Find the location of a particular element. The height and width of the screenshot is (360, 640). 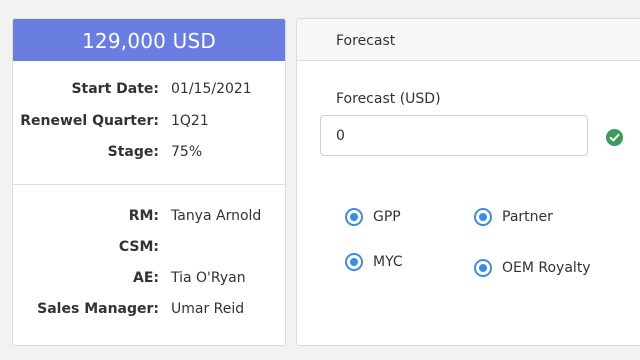

option-gpp: GPP is located at coordinates (373, 217).